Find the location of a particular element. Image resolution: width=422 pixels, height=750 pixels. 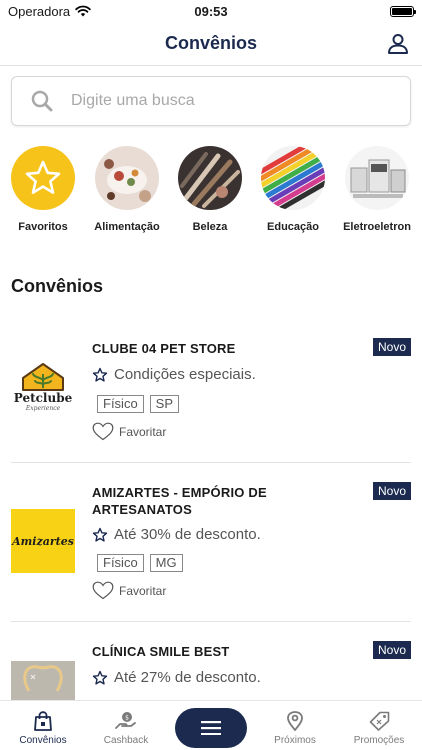

search-icon is located at coordinates (42, 101).